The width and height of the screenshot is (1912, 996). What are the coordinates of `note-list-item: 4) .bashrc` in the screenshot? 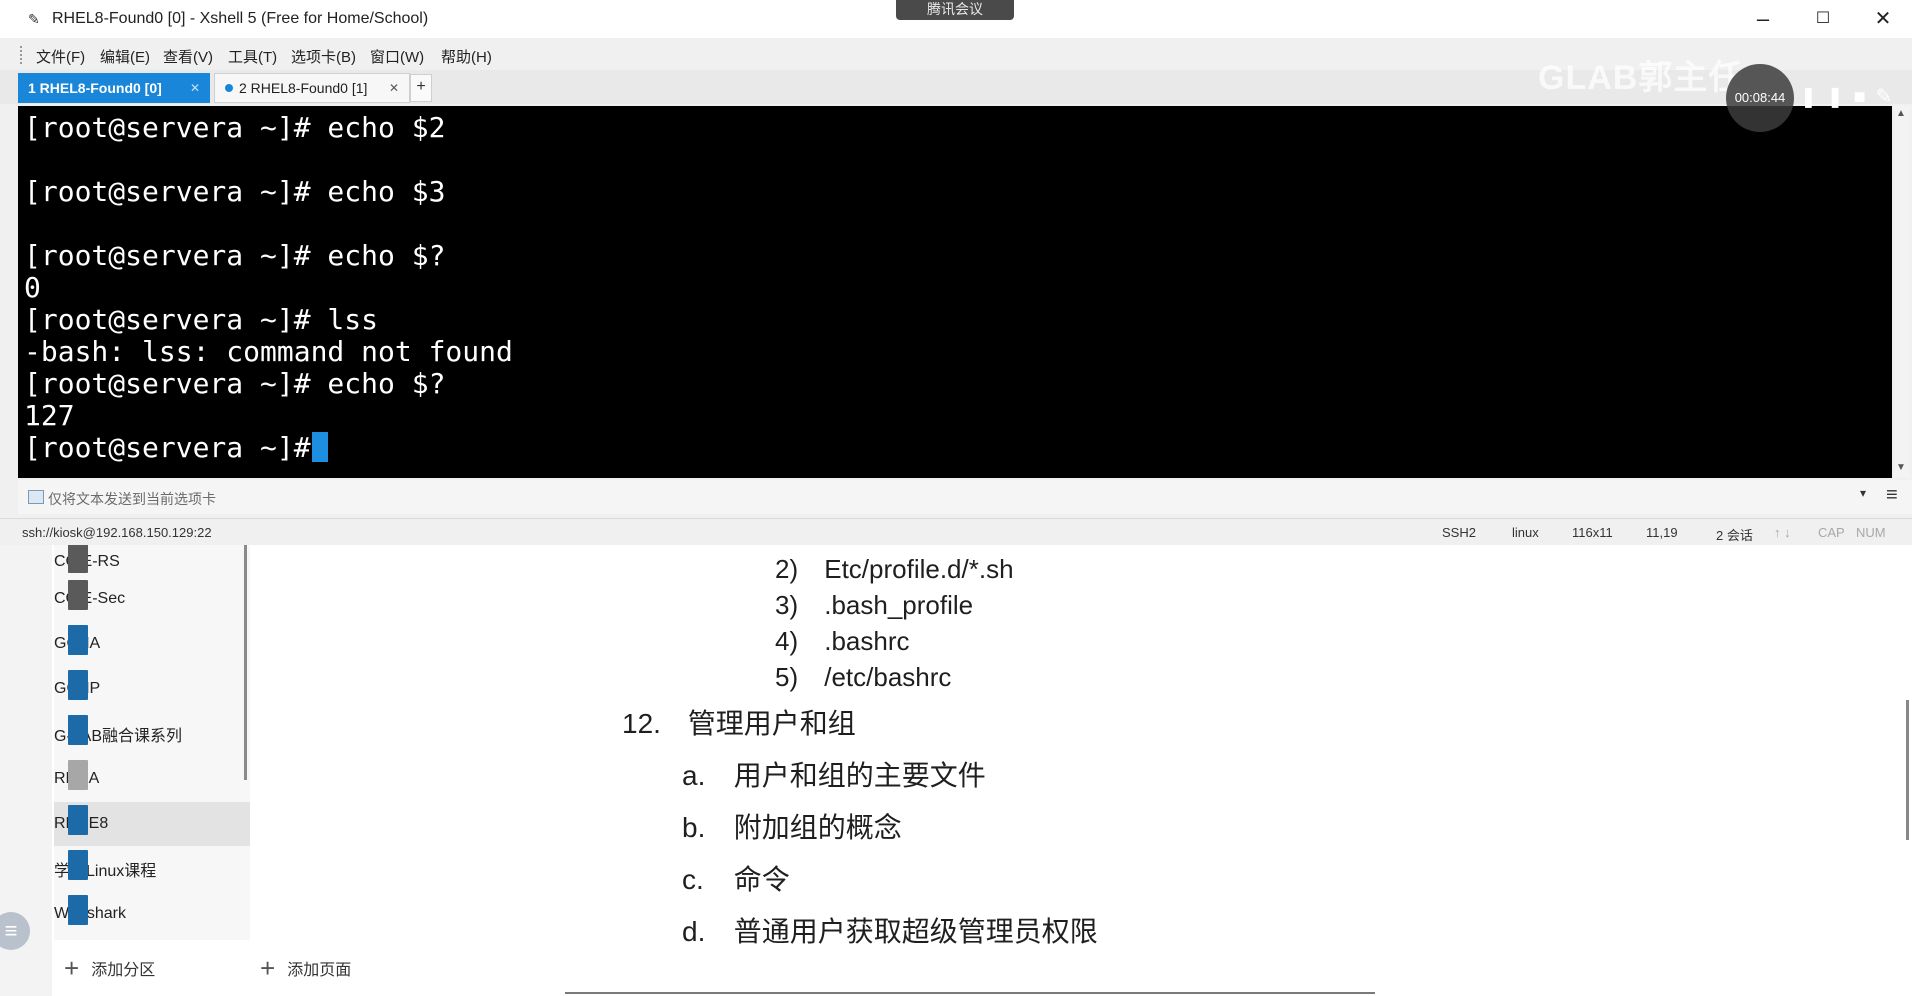 It's located at (842, 641).